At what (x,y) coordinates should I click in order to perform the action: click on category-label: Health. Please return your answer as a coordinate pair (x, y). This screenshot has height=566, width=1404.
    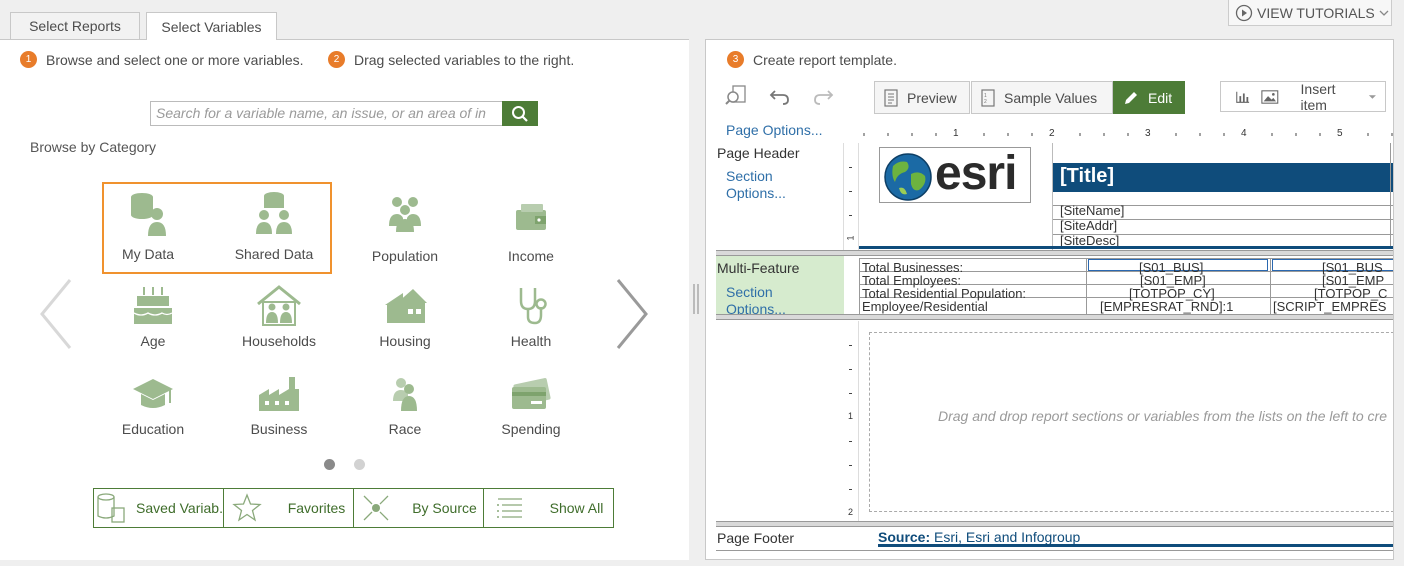
    Looking at the image, I should click on (531, 341).